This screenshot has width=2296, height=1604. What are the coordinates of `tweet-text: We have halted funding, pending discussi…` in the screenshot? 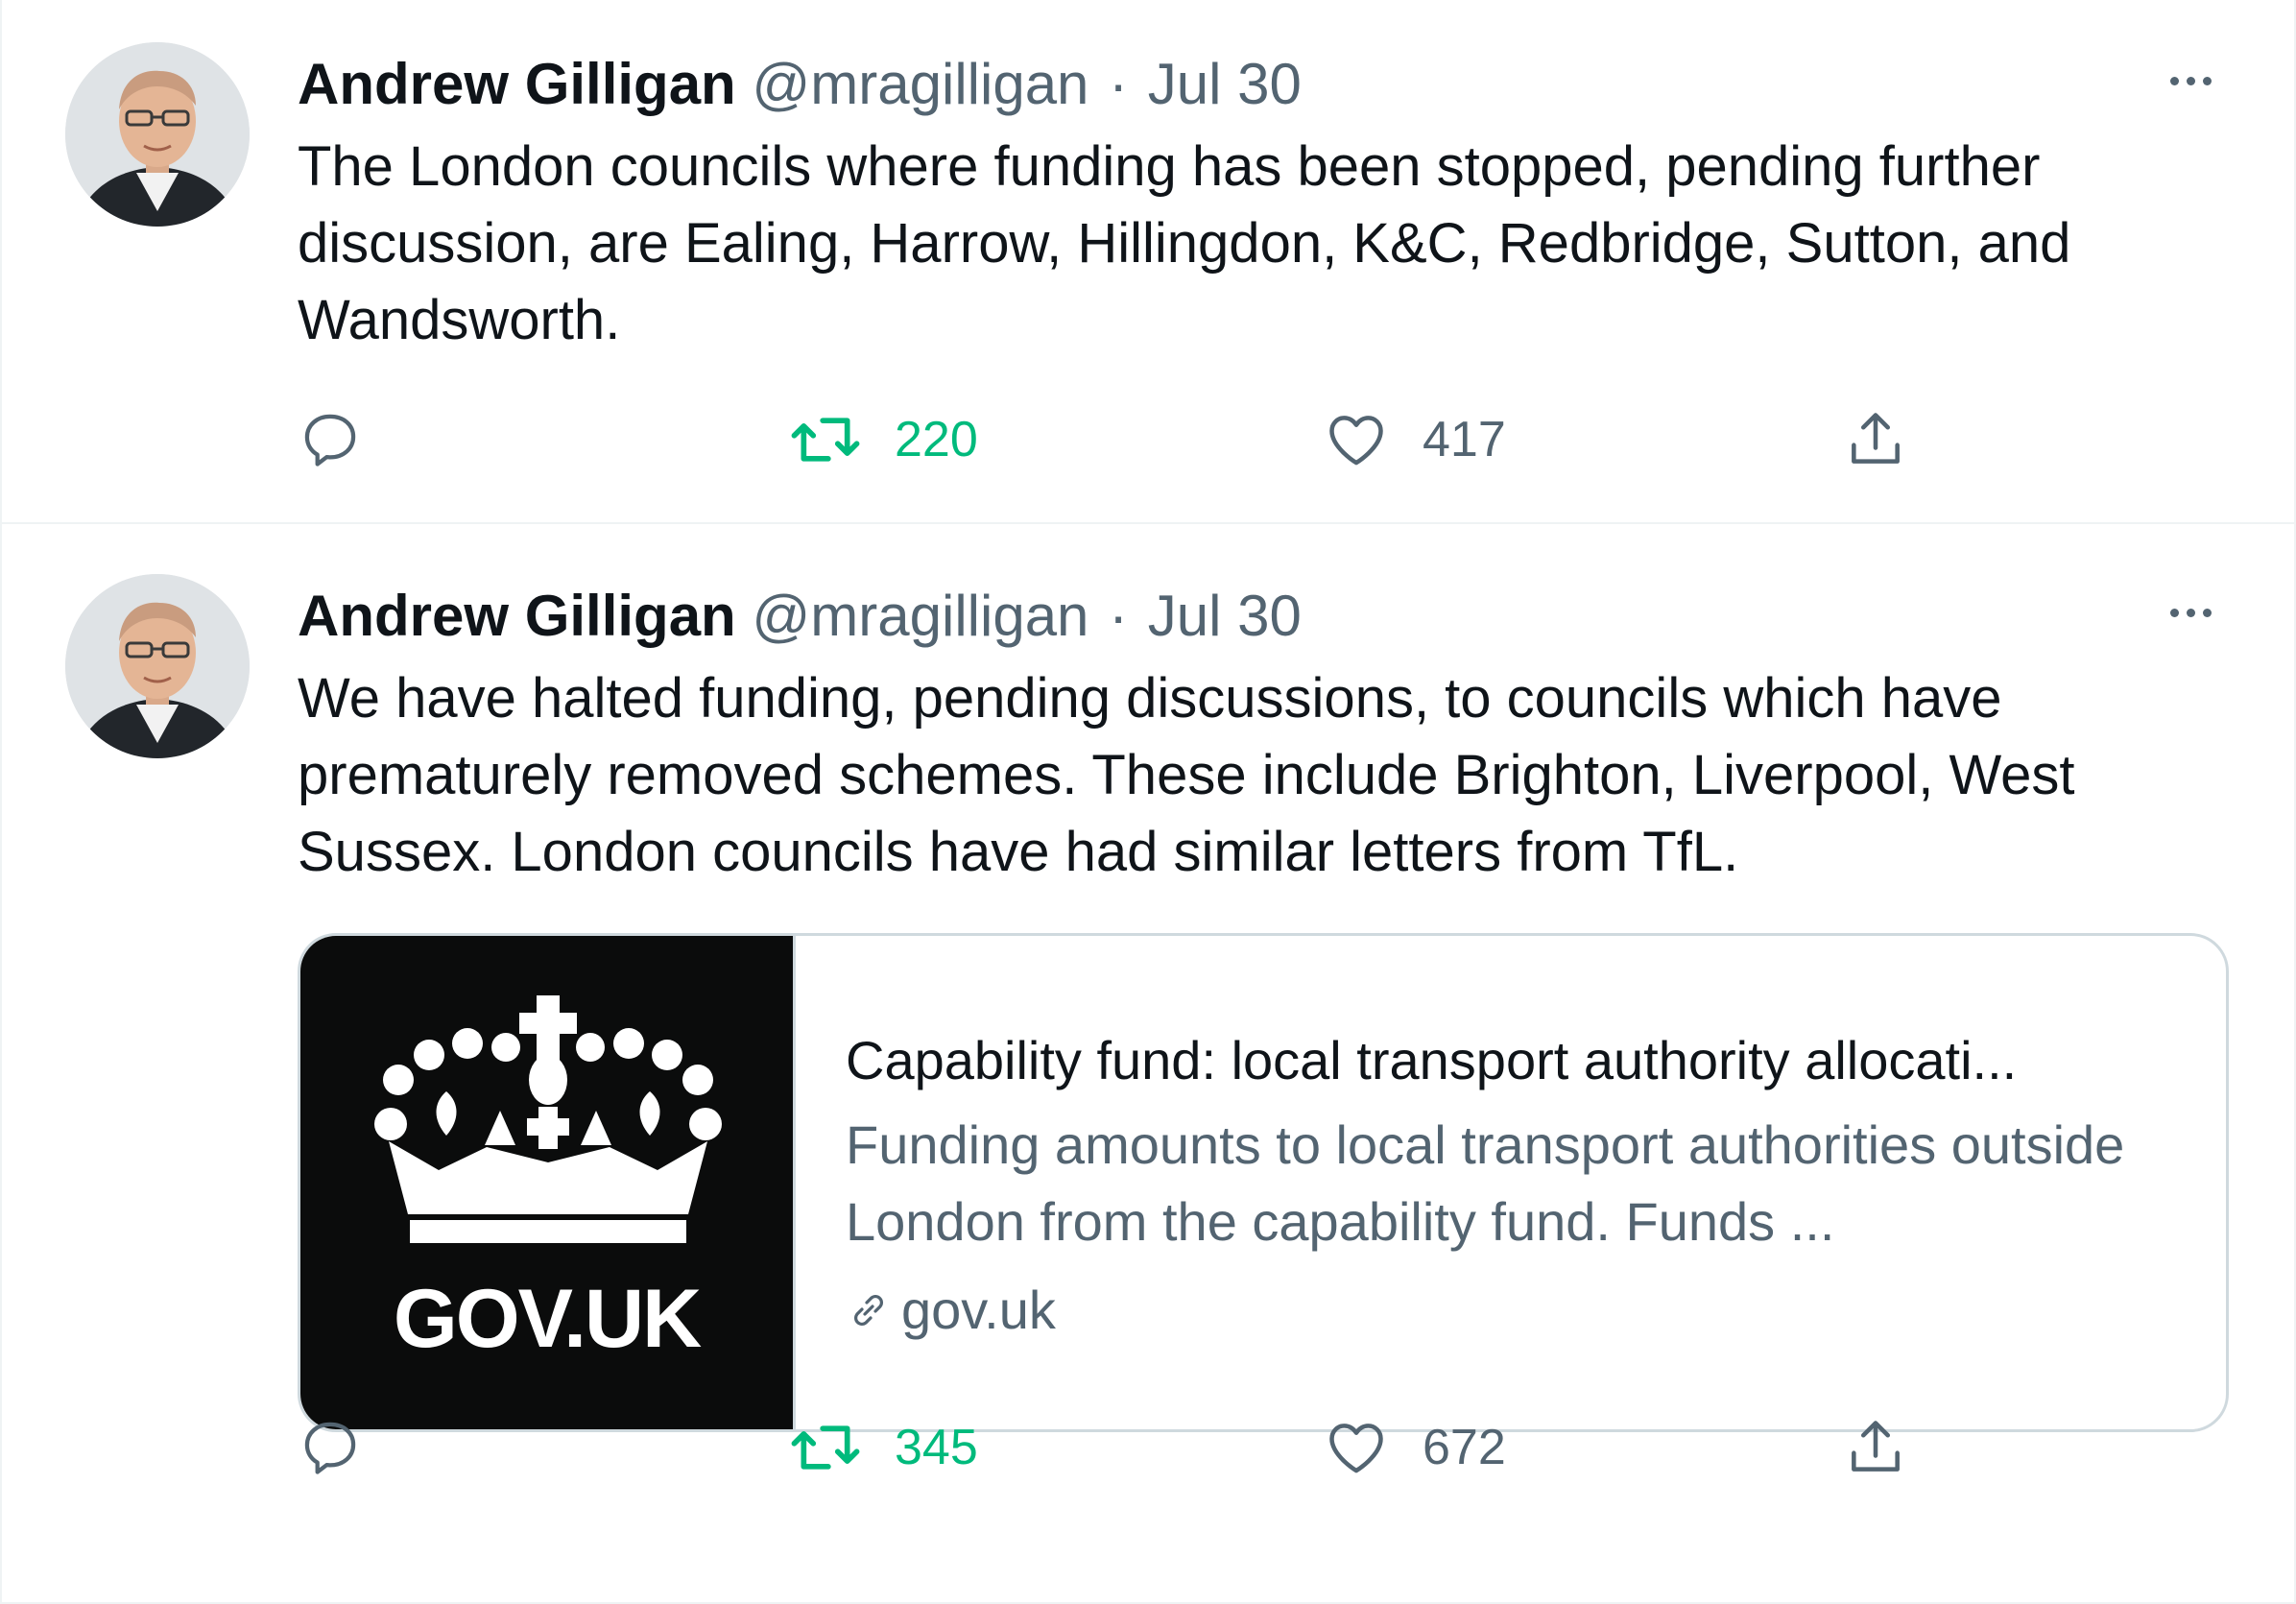 It's located at (1187, 775).